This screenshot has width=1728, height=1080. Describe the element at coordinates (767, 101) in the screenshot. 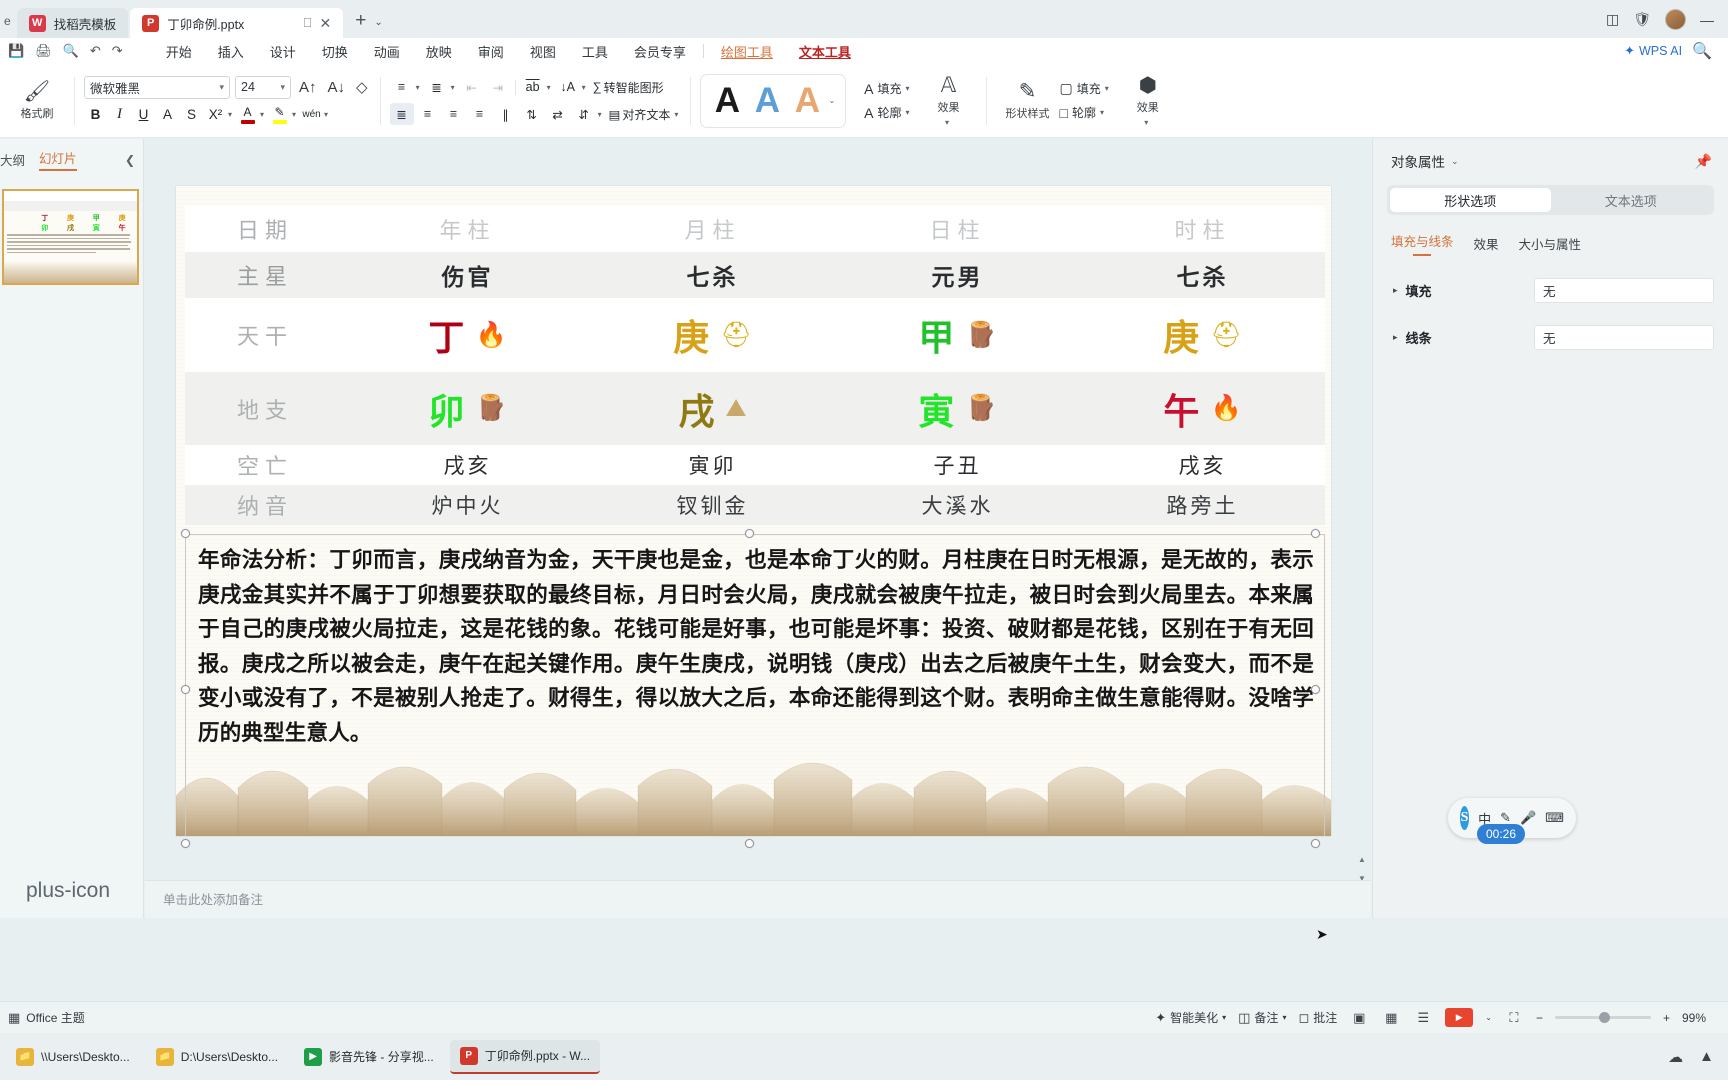

I see `wordart-style-2: A` at that location.